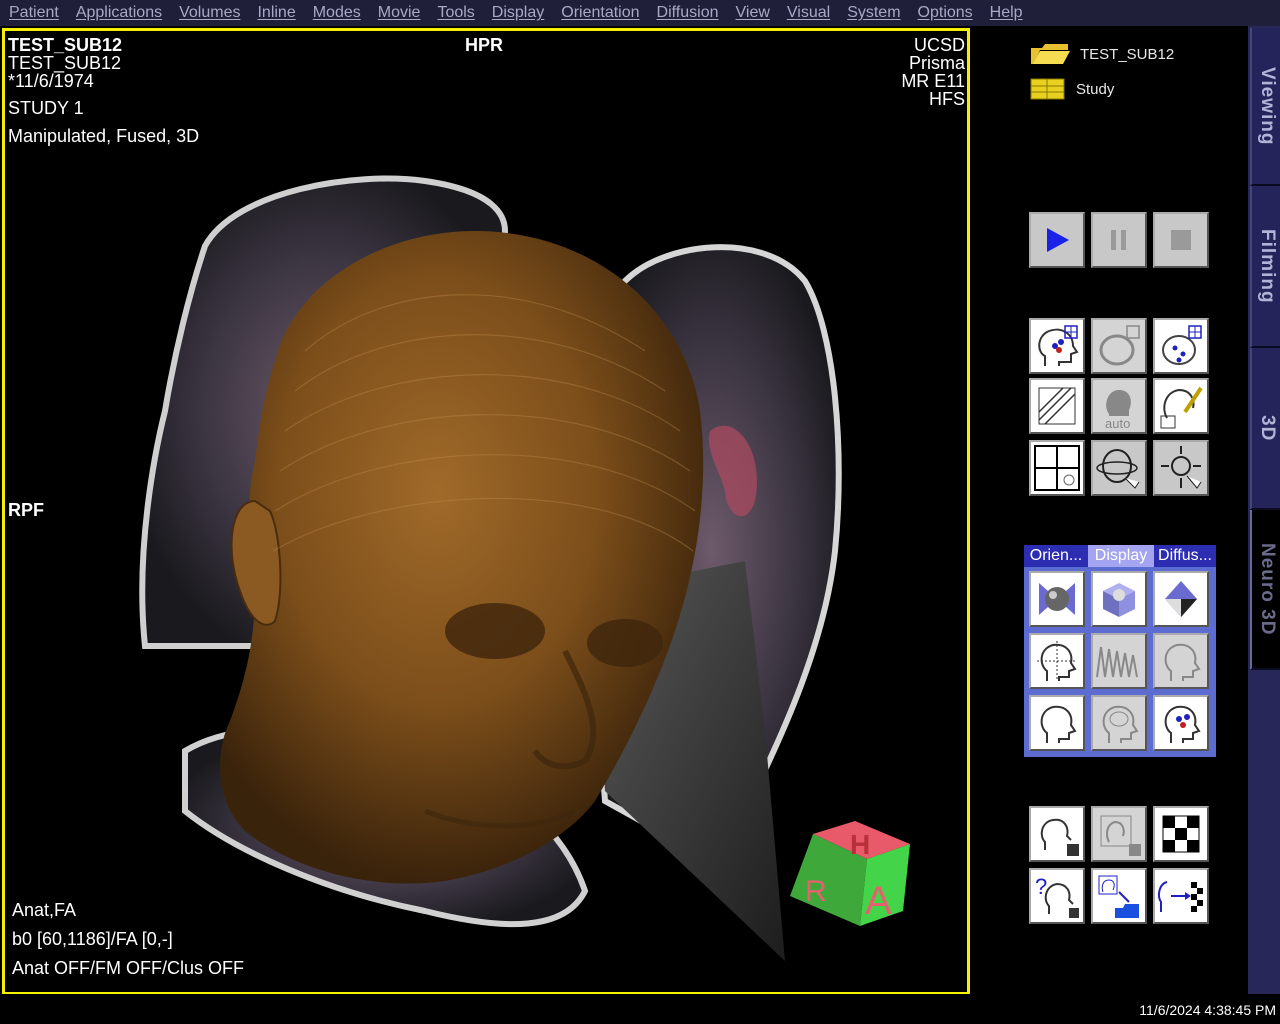 This screenshot has height=1024, width=1280. I want to click on auto-label: auto, so click(1117, 423).